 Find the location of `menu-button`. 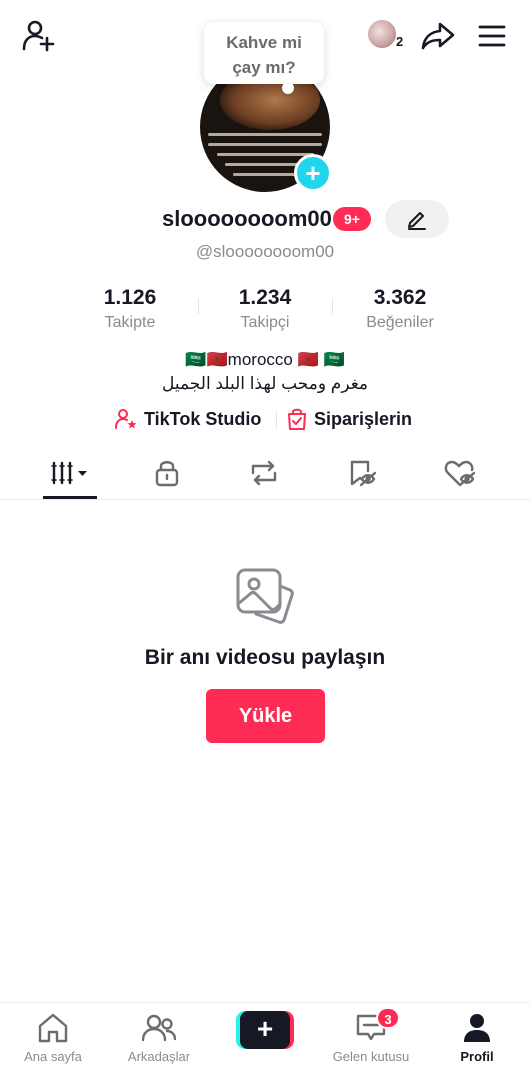

menu-button is located at coordinates (492, 36).